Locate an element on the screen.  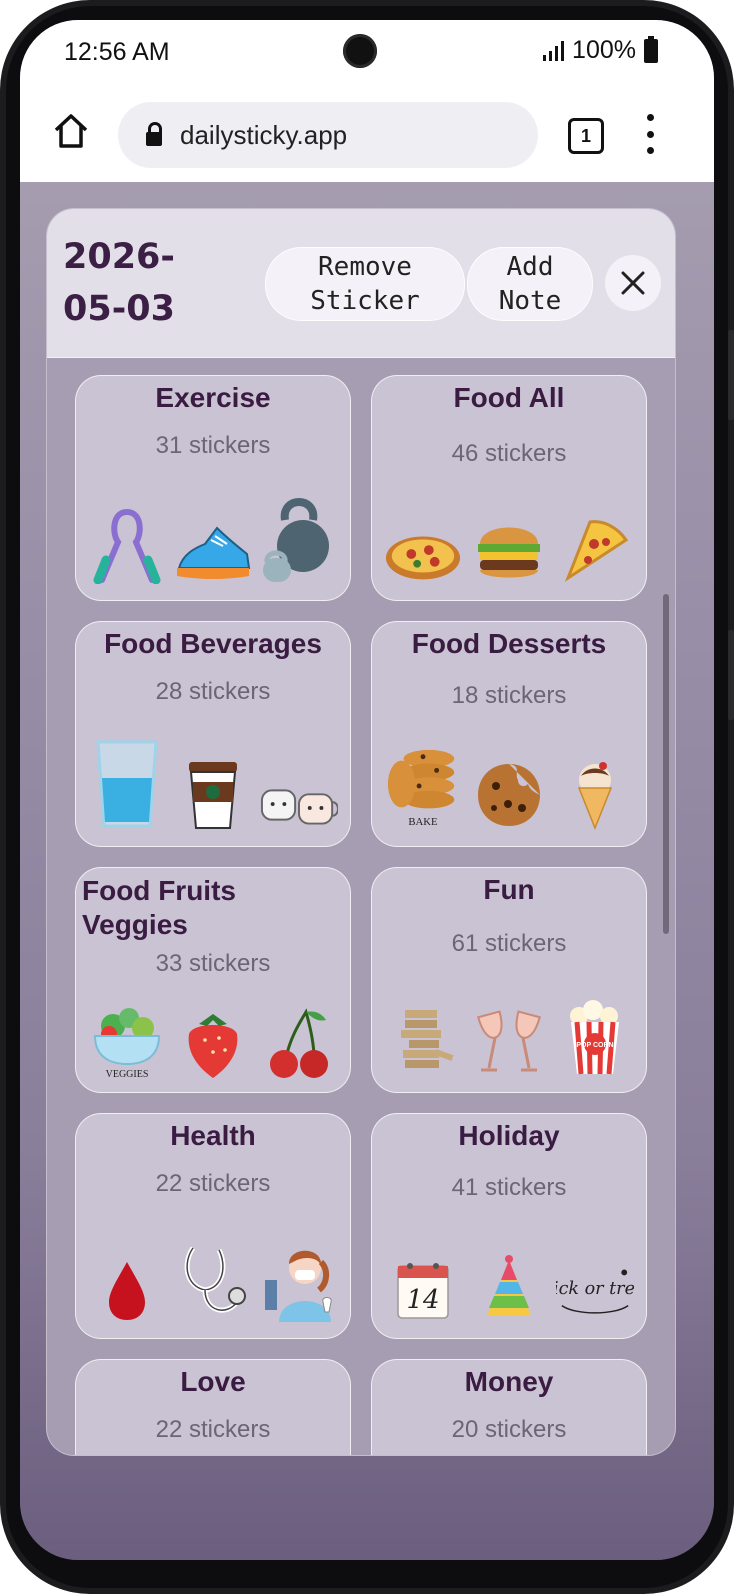
running-shoe-icon is located at coordinates (213, 540).